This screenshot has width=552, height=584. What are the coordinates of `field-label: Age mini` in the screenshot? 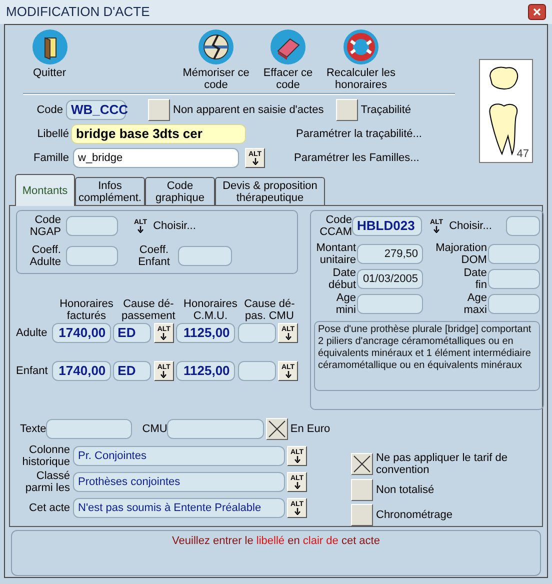 It's located at (345, 304).